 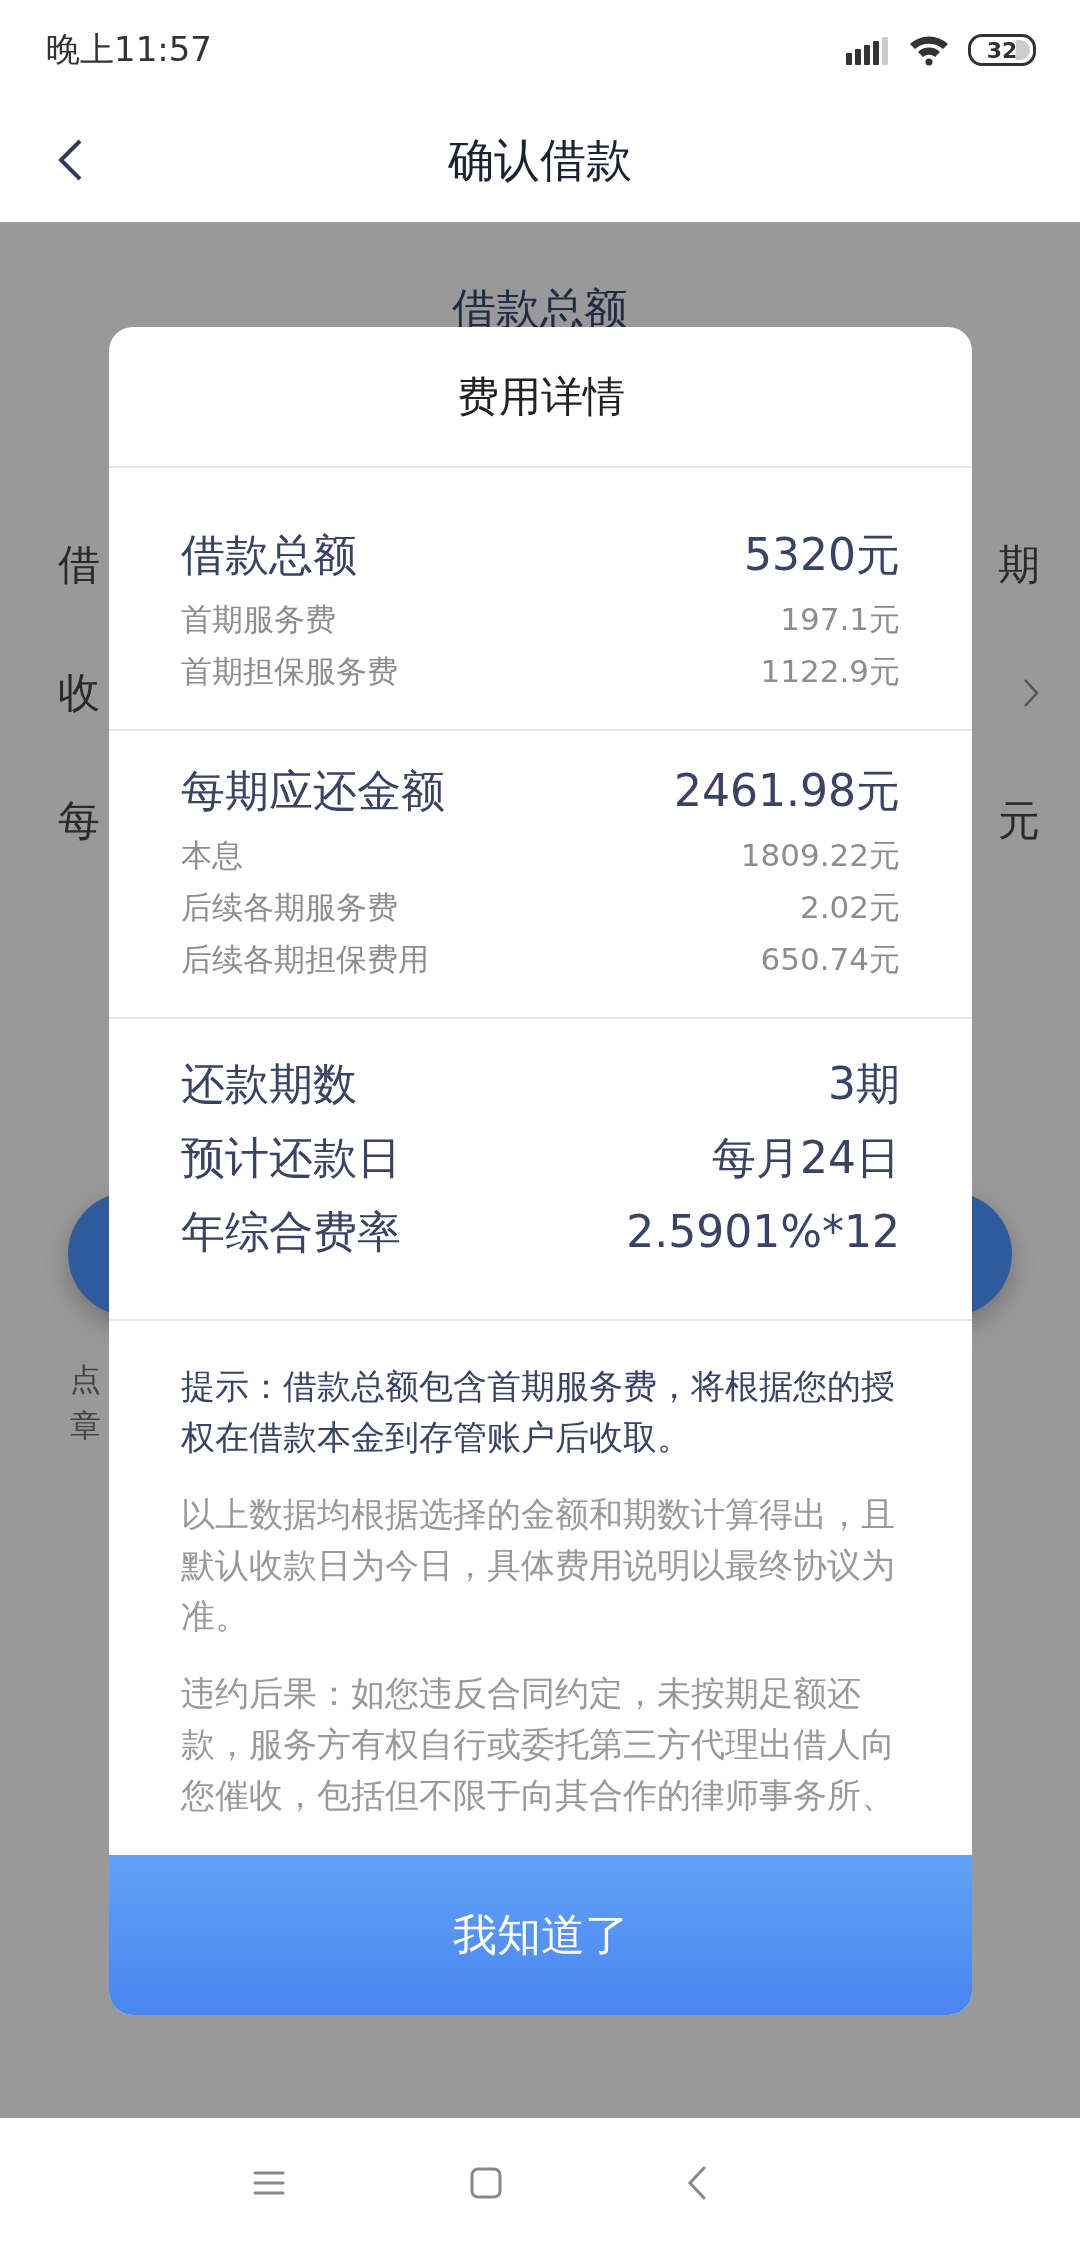 What do you see at coordinates (1019, 821) in the screenshot?
I see `row-value: 元` at bounding box center [1019, 821].